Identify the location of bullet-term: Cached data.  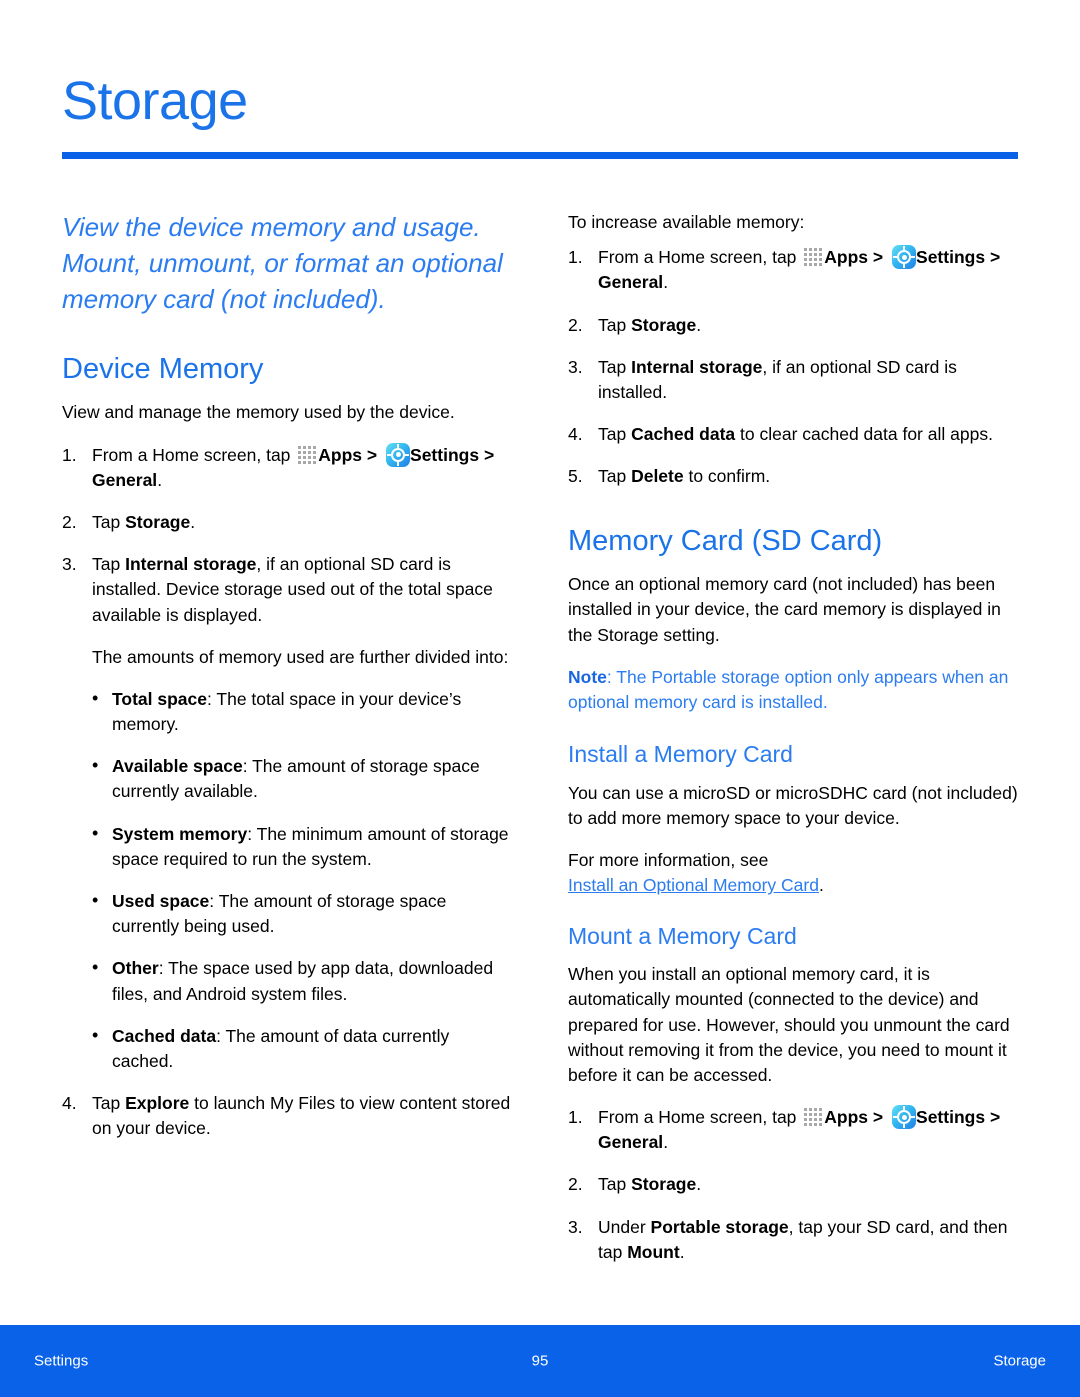
(164, 1035).